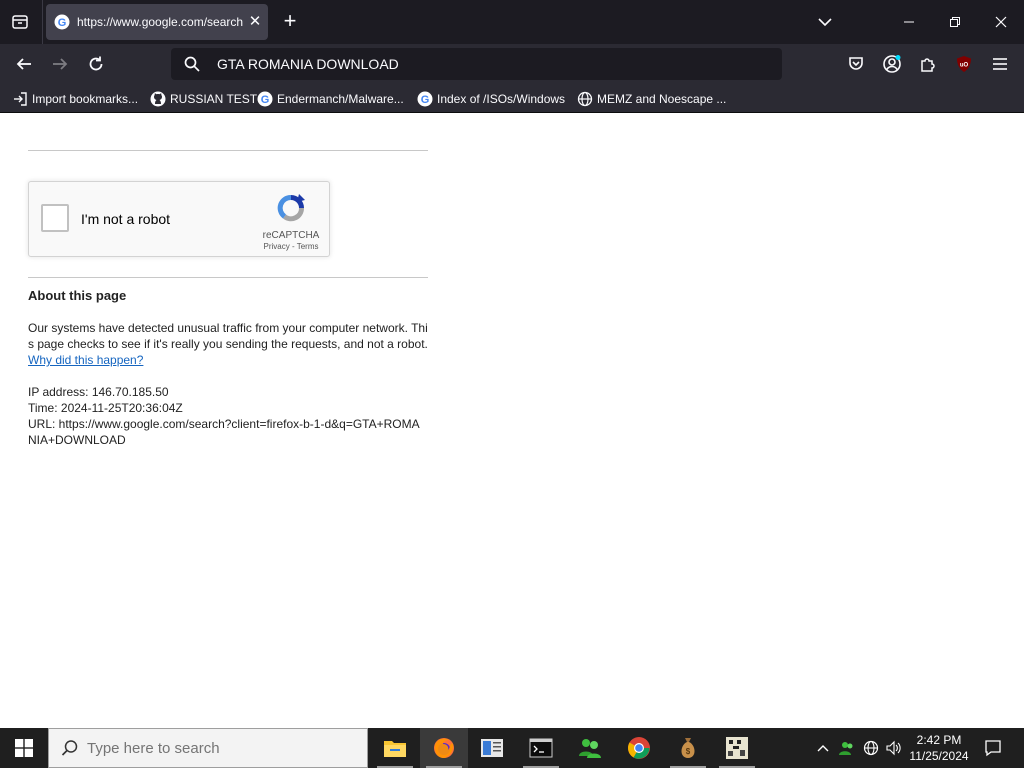 This screenshot has height=768, width=1024. I want to click on game-icon, so click(737, 748).